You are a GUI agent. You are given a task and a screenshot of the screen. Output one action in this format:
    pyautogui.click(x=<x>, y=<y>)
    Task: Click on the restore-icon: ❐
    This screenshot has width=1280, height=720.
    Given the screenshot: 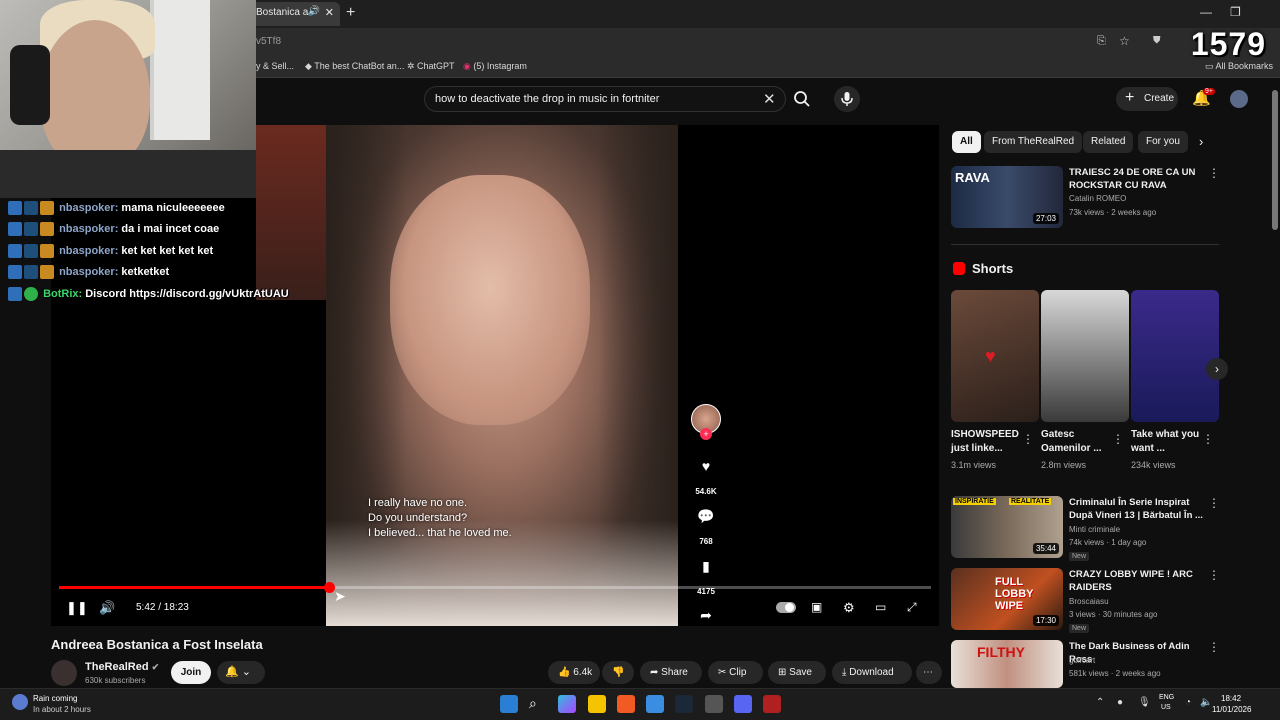 What is the action you would take?
    pyautogui.click(x=1235, y=12)
    